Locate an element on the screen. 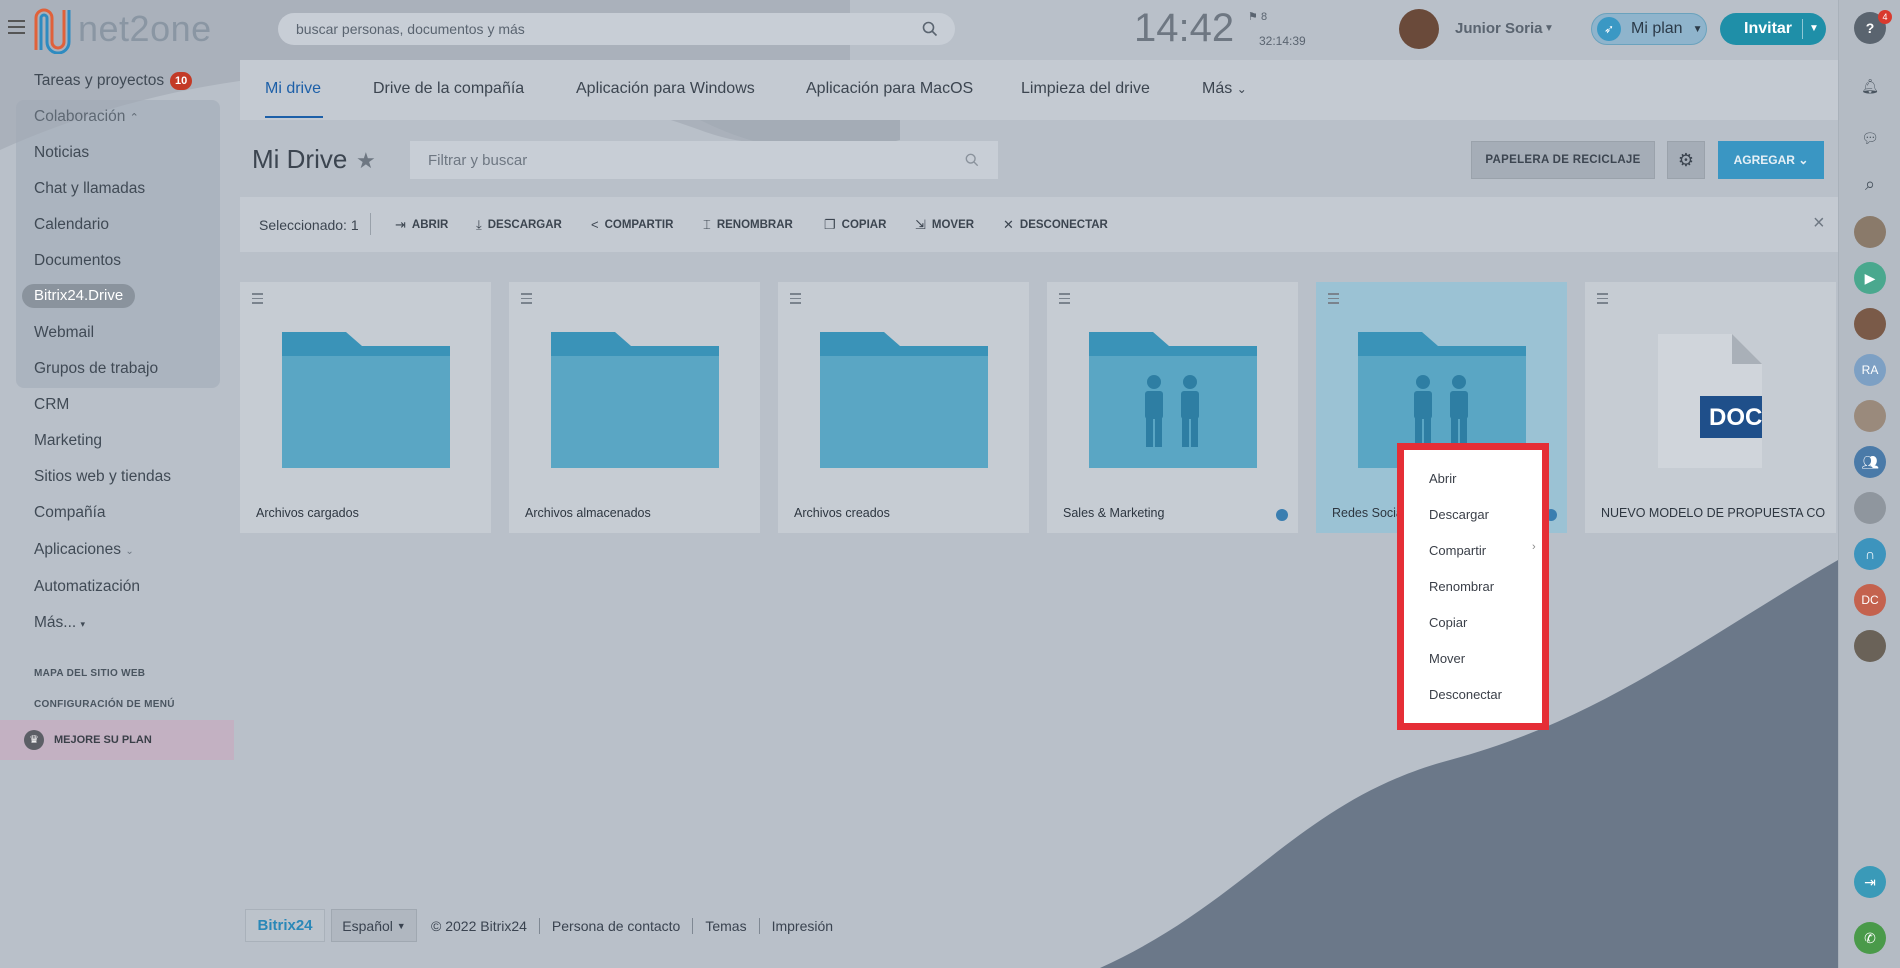  video-call-icon: ▶ is located at coordinates (1870, 278).